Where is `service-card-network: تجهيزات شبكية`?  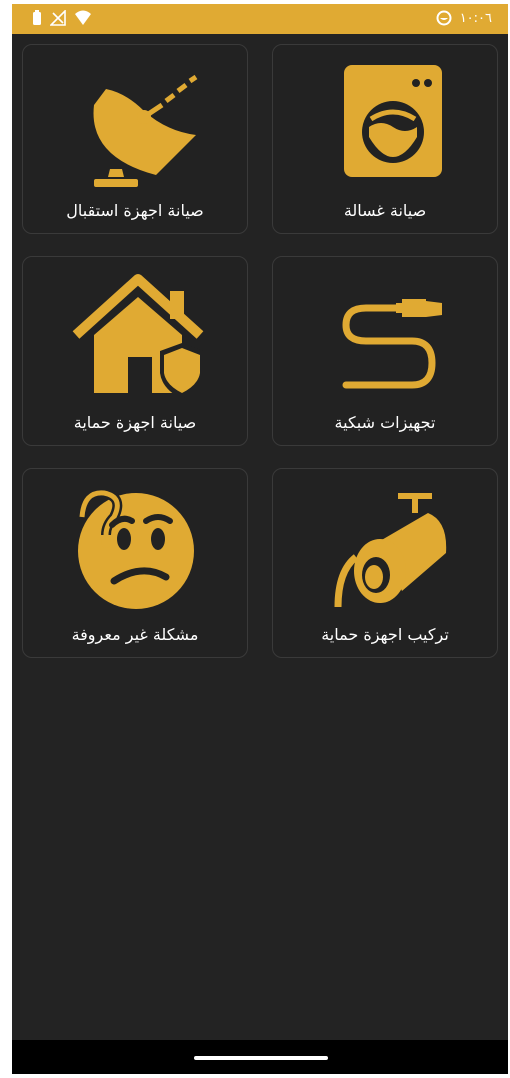
service-card-network: تجهيزات شبكية is located at coordinates (385, 351).